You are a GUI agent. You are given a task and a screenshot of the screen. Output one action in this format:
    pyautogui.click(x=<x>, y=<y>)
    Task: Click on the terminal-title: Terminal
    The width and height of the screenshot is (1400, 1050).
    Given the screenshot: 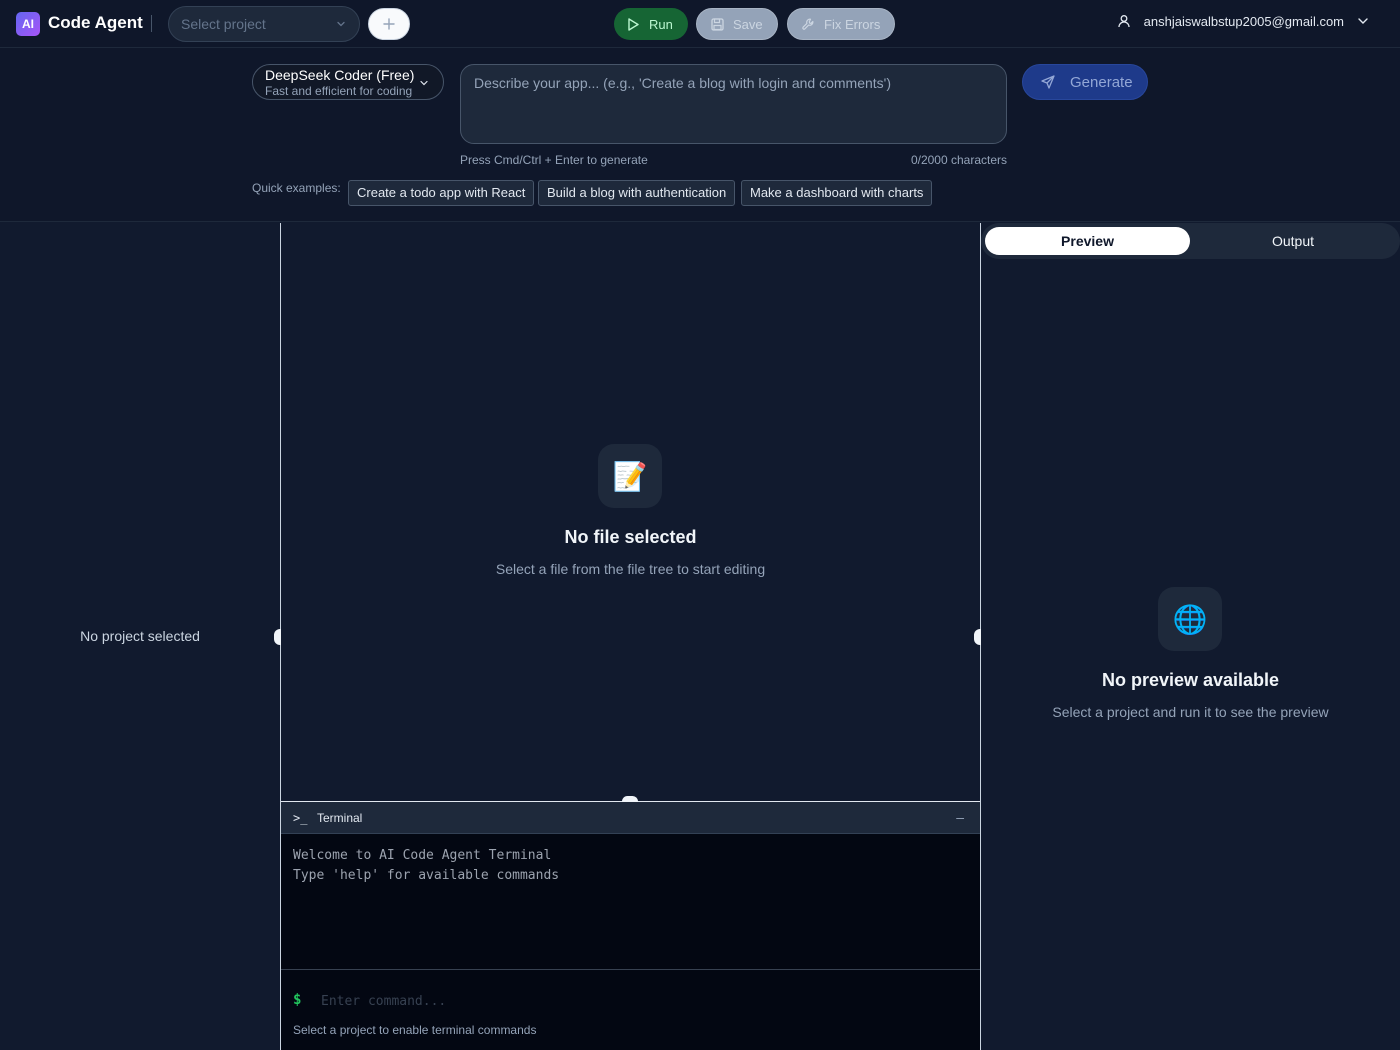 What is the action you would take?
    pyautogui.click(x=340, y=818)
    